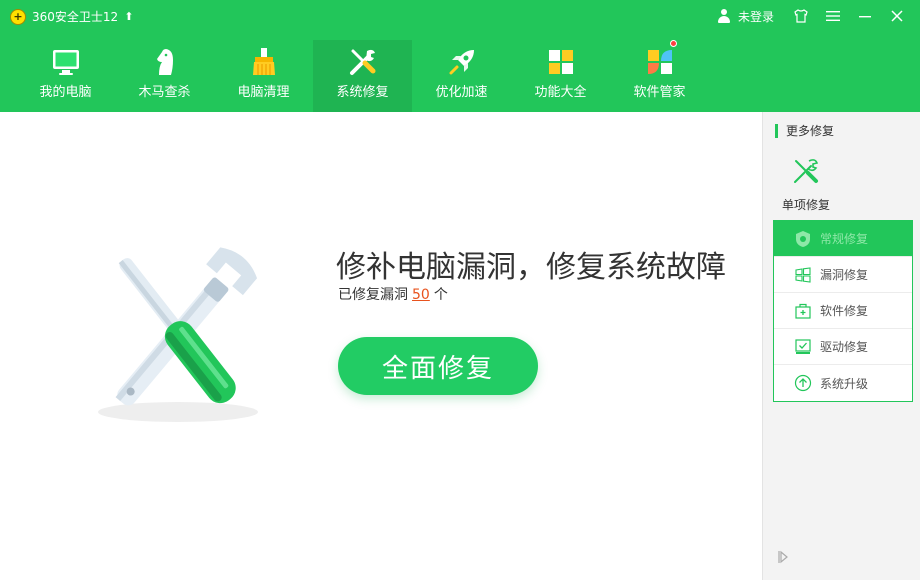  Describe the element at coordinates (560, 92) in the screenshot. I see `nav-label: 功能大全` at that location.